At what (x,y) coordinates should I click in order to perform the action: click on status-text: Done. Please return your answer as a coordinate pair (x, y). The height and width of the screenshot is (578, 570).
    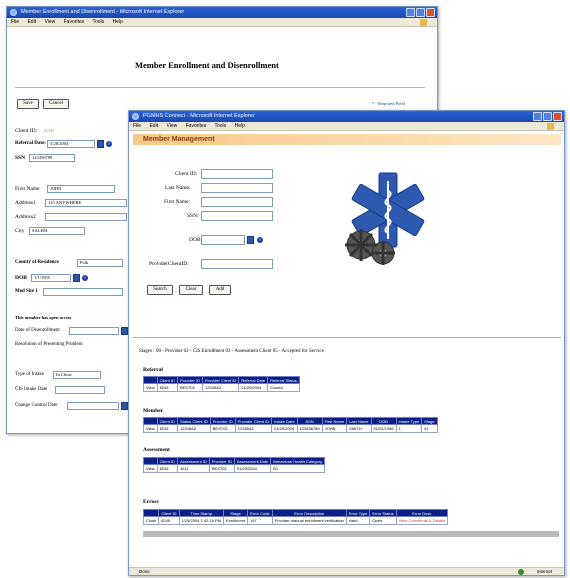
    Looking at the image, I should click on (144, 571).